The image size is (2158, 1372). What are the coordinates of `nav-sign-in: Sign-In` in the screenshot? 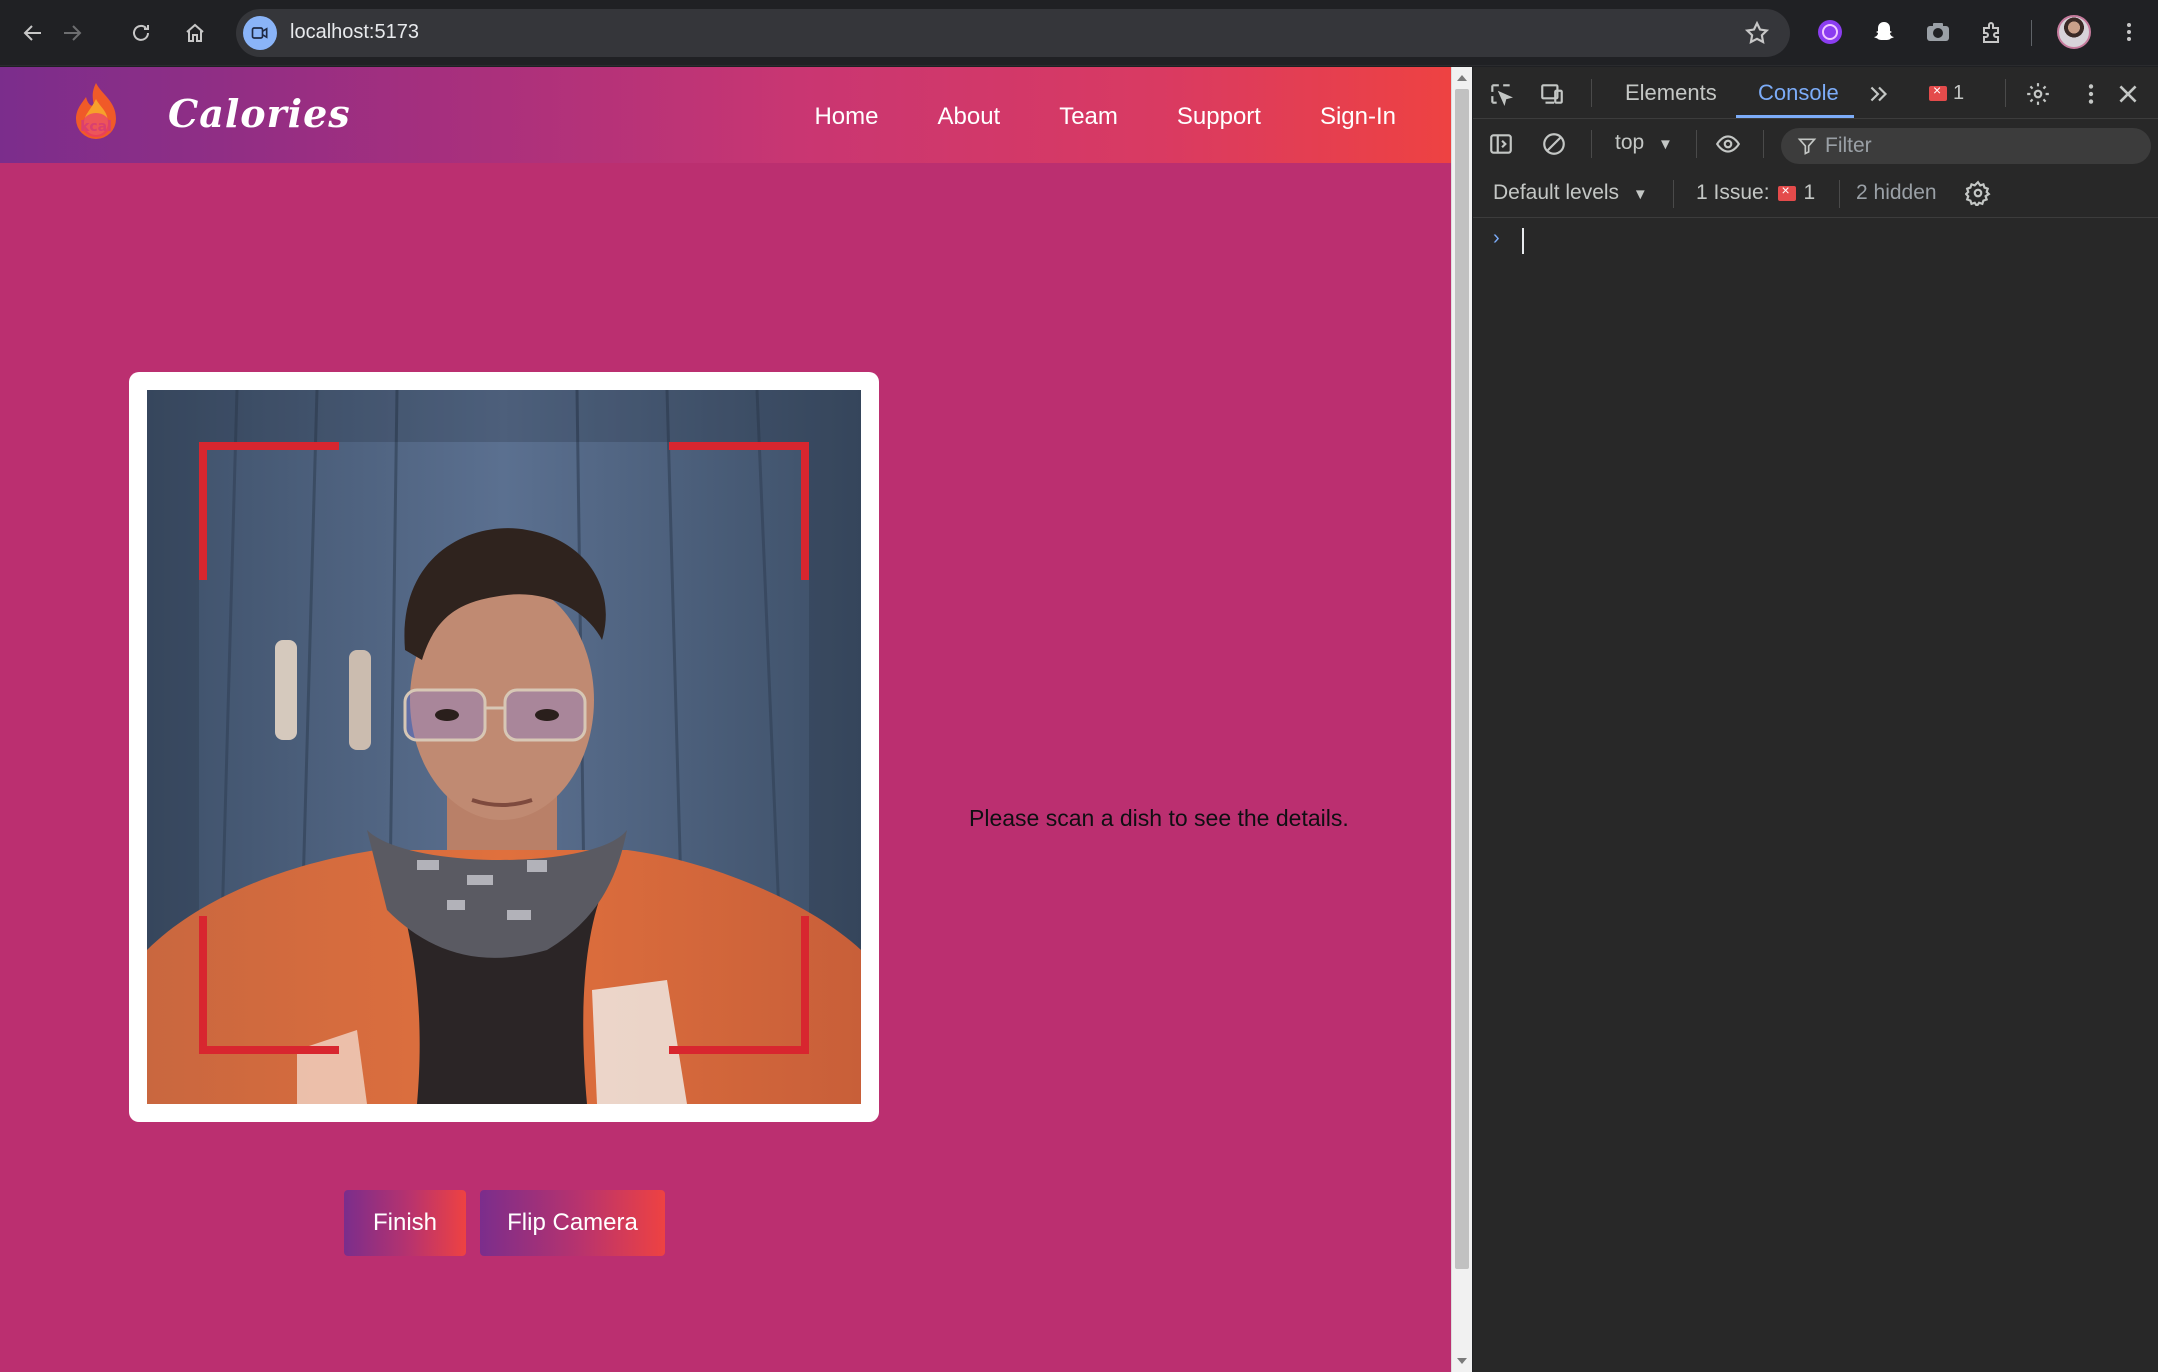 It's located at (1358, 117).